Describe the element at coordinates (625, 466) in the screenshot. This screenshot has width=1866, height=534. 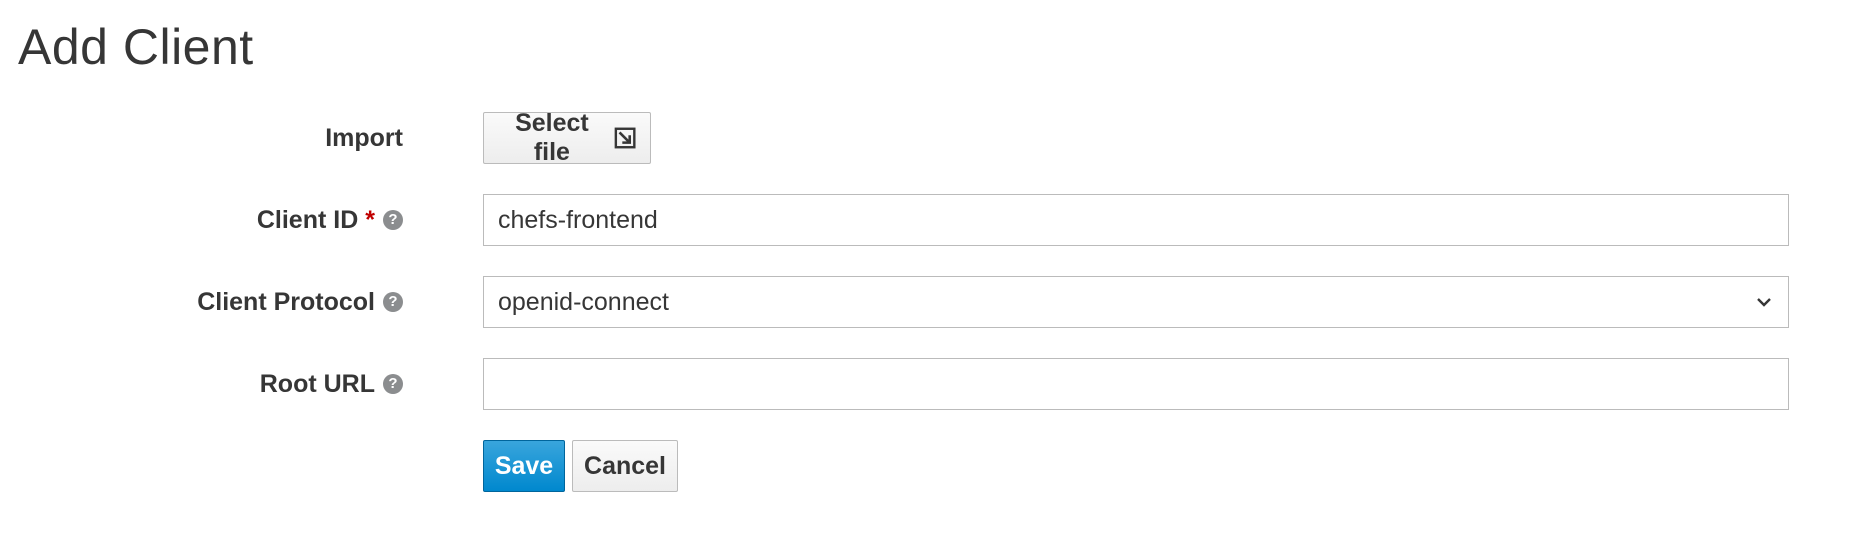
I see `cancel-button: Cancel` at that location.